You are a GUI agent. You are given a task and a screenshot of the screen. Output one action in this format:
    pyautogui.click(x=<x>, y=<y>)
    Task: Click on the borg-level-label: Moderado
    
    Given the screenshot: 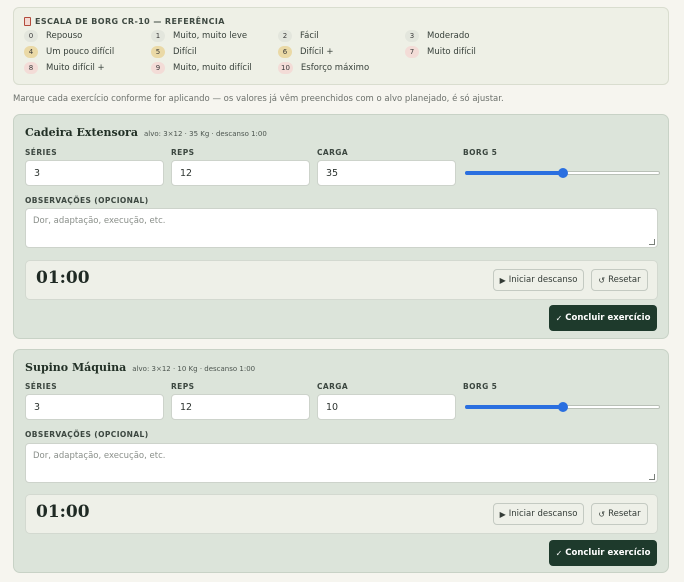 What is the action you would take?
    pyautogui.click(x=448, y=36)
    